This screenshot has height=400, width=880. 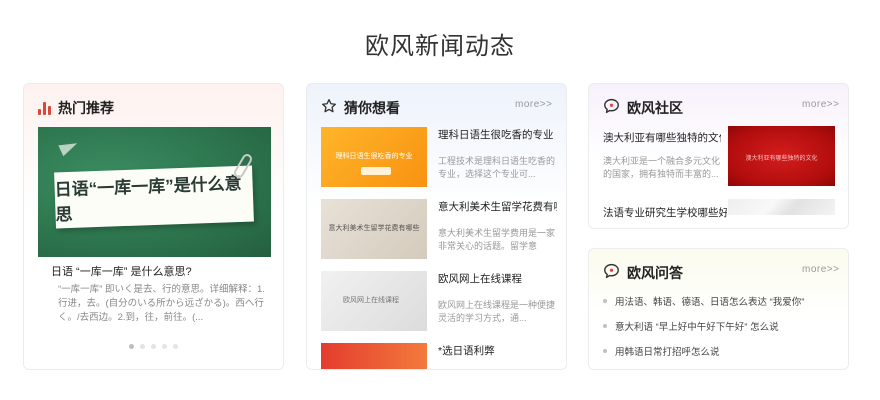 I want to click on qa-card-title: 欧风问答, so click(x=655, y=273).